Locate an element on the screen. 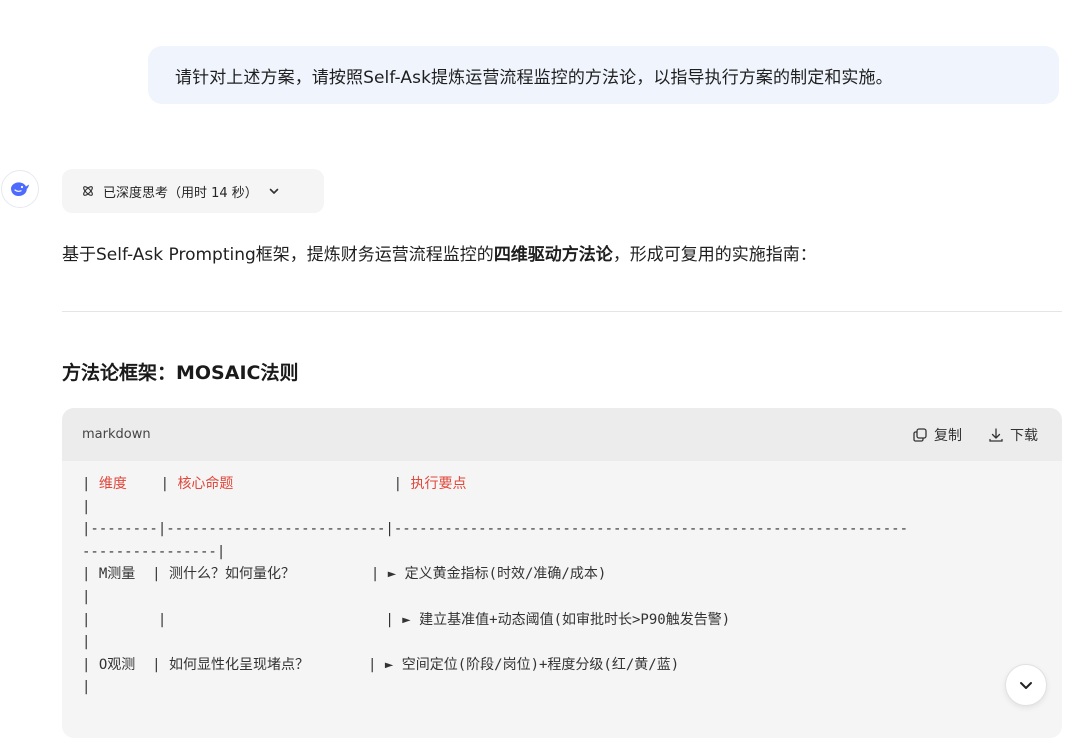 This screenshot has width=1080, height=738. deep-thinking-toggle: 已深度思考（用时 14 秒） is located at coordinates (193, 191).